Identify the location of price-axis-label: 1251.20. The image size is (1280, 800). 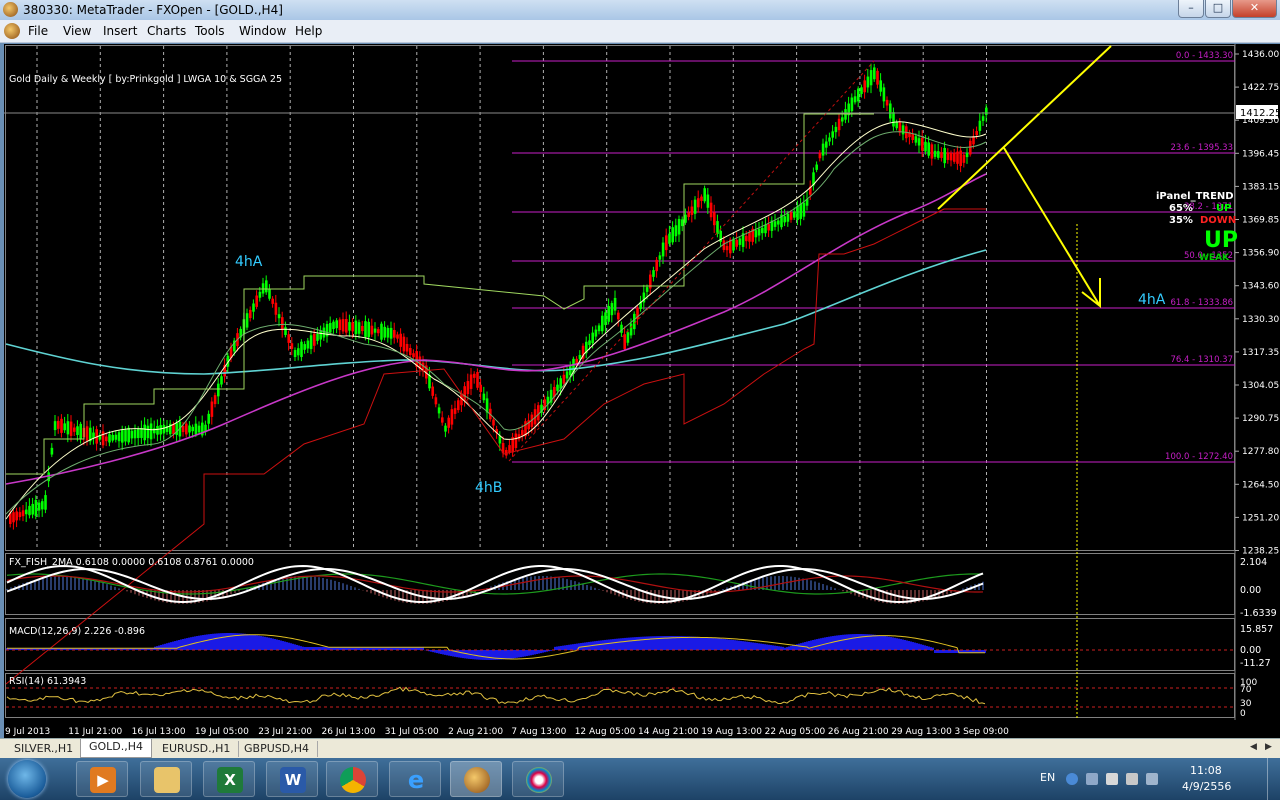
(1260, 518).